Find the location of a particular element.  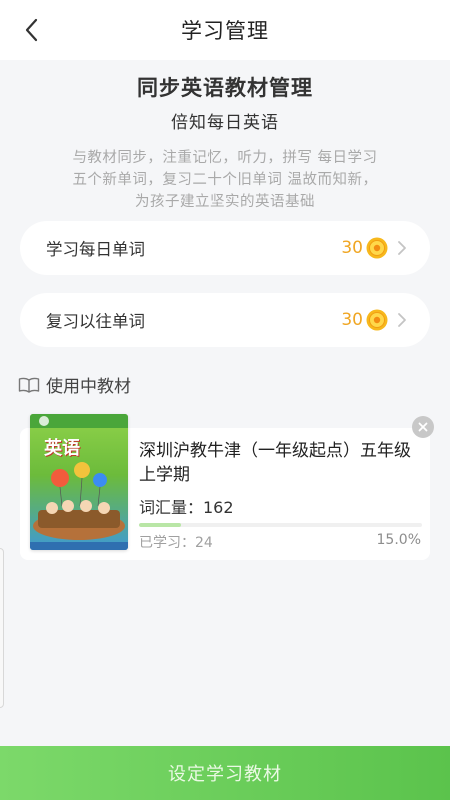

remove-textbook-button is located at coordinates (423, 427).